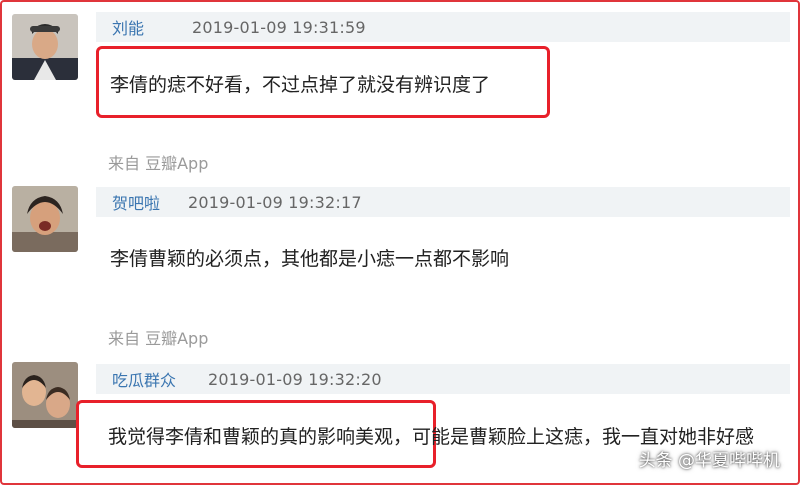 This screenshot has width=800, height=485. Describe the element at coordinates (279, 27) in the screenshot. I see `comment-timestamp: 2019-01-09 19:31:59` at that location.